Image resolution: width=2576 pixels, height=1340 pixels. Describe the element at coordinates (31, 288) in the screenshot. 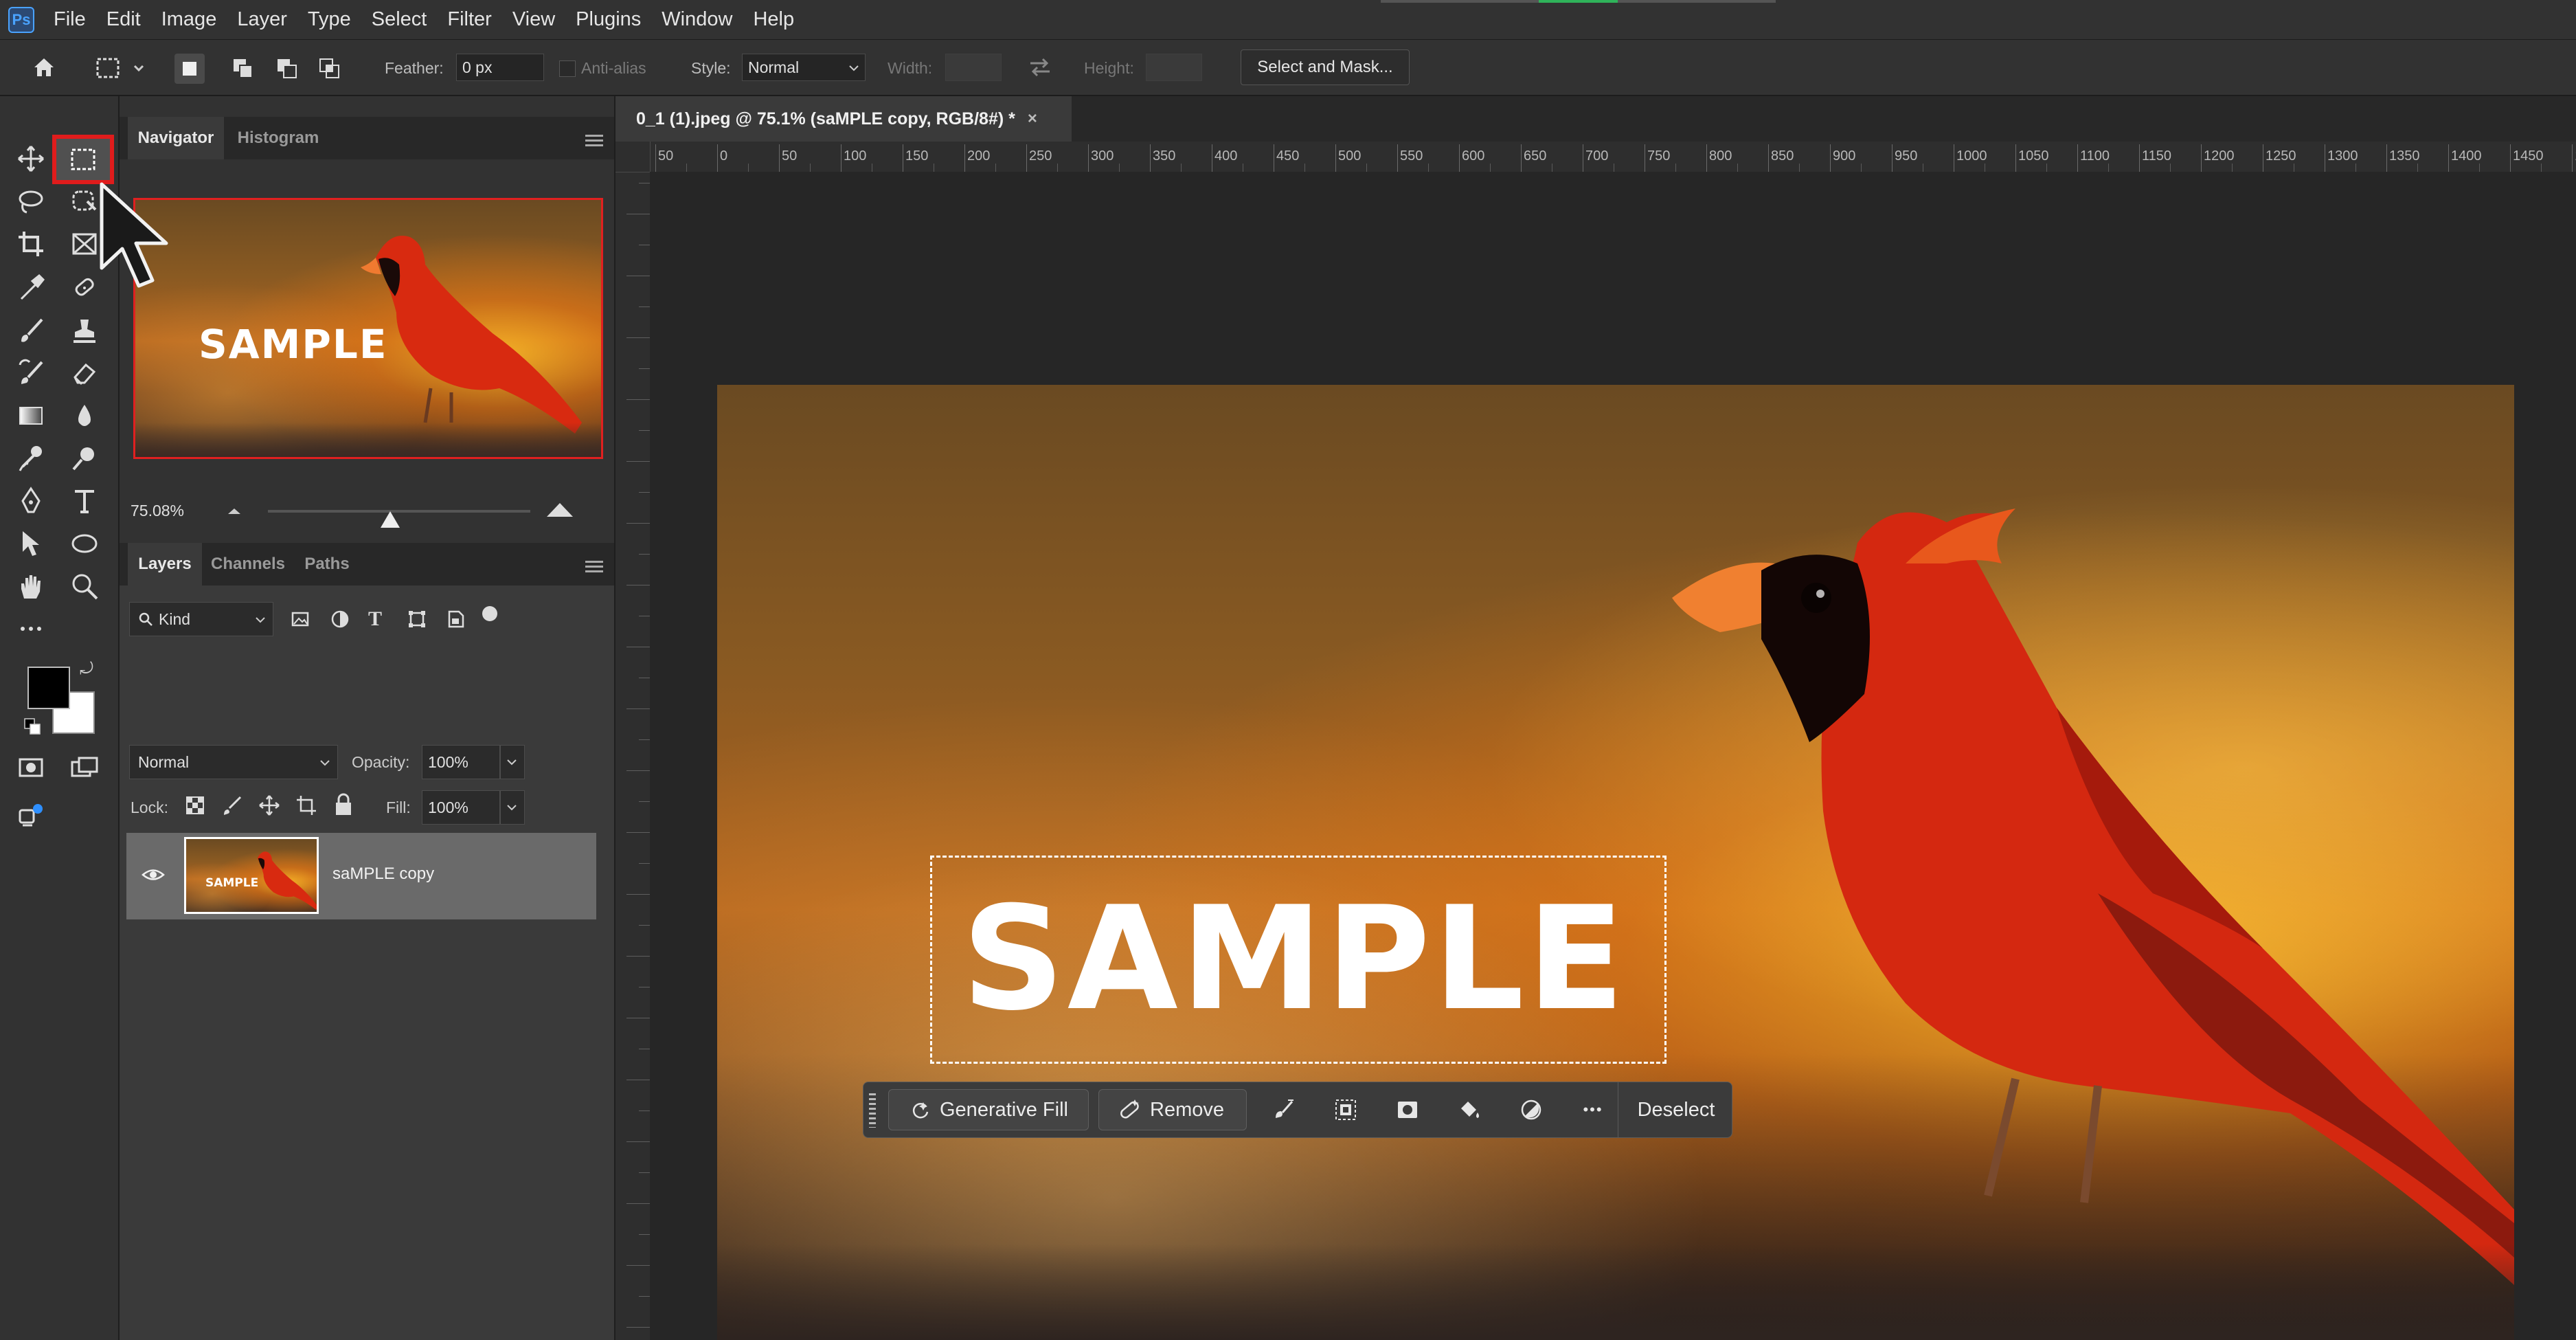

I see `eyedropper-tool-icon` at that location.